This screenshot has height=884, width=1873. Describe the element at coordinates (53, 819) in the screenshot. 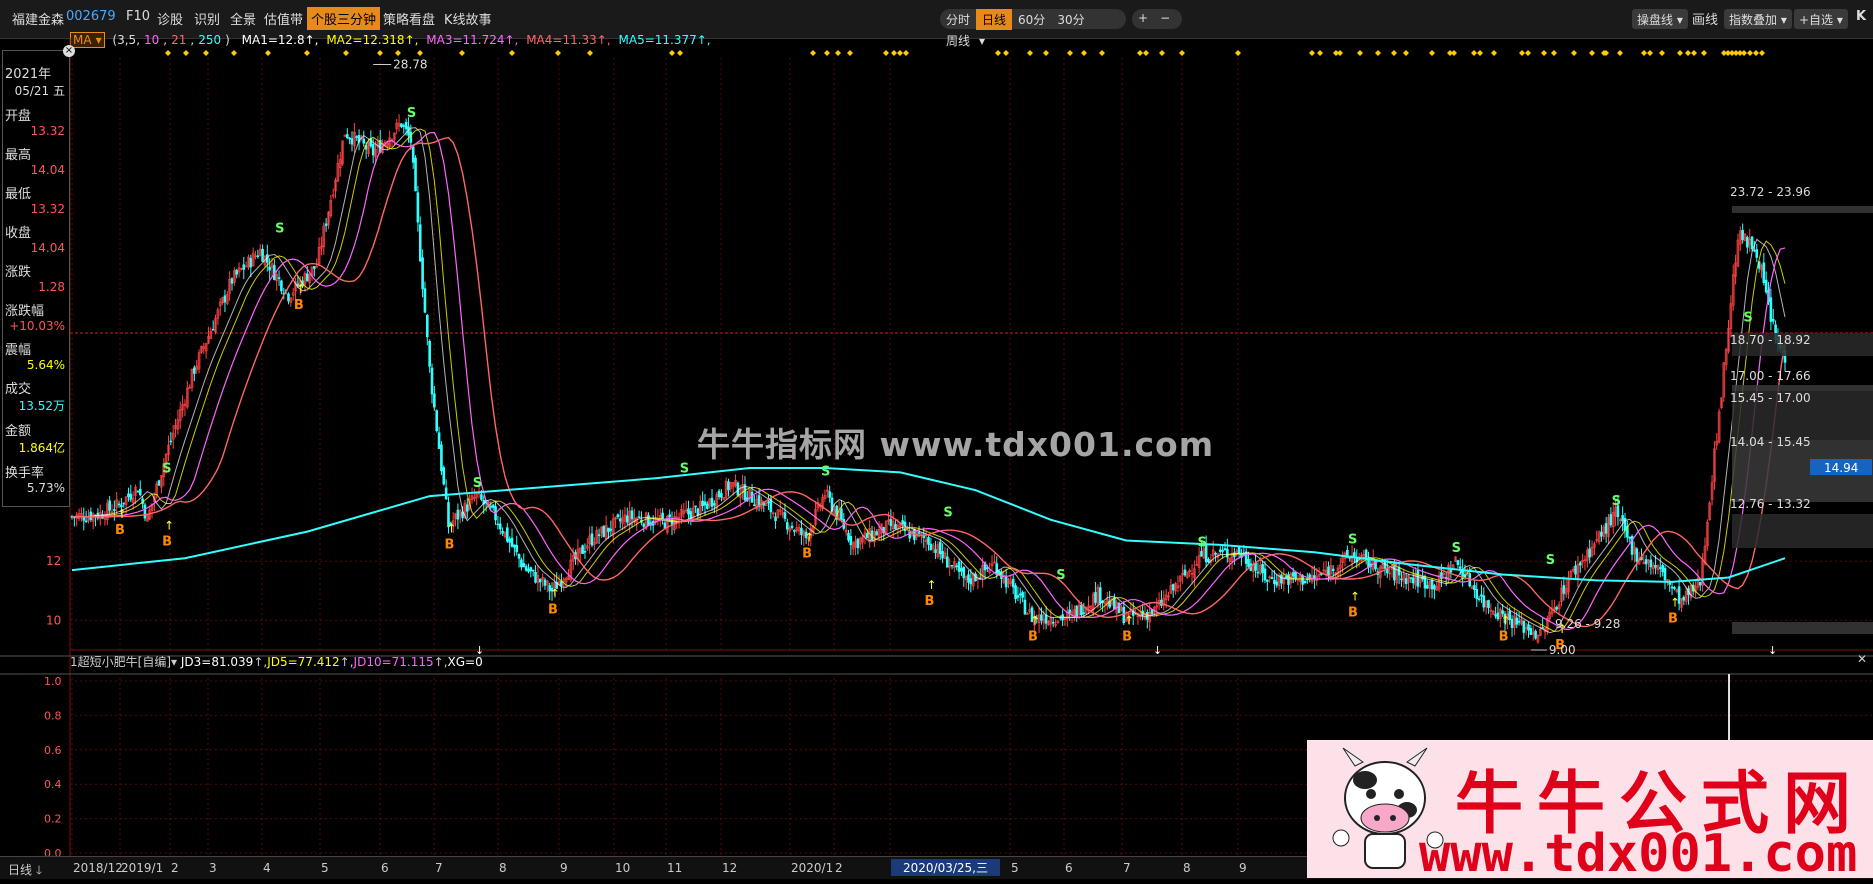

I see `sub-y-tick-label: 0.2` at that location.